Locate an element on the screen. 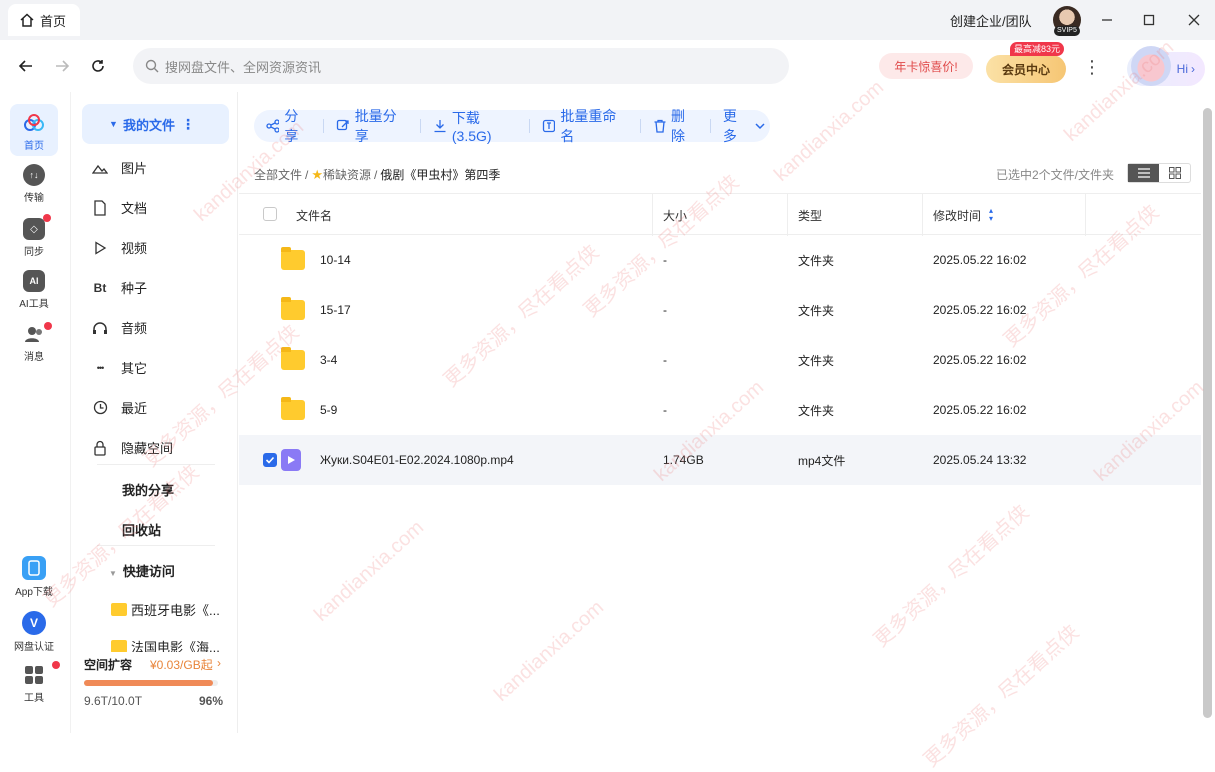 The height and width of the screenshot is (772, 1215). sidebar-item-my-files: ▼ 我的文件 ⋮ is located at coordinates (155, 124).